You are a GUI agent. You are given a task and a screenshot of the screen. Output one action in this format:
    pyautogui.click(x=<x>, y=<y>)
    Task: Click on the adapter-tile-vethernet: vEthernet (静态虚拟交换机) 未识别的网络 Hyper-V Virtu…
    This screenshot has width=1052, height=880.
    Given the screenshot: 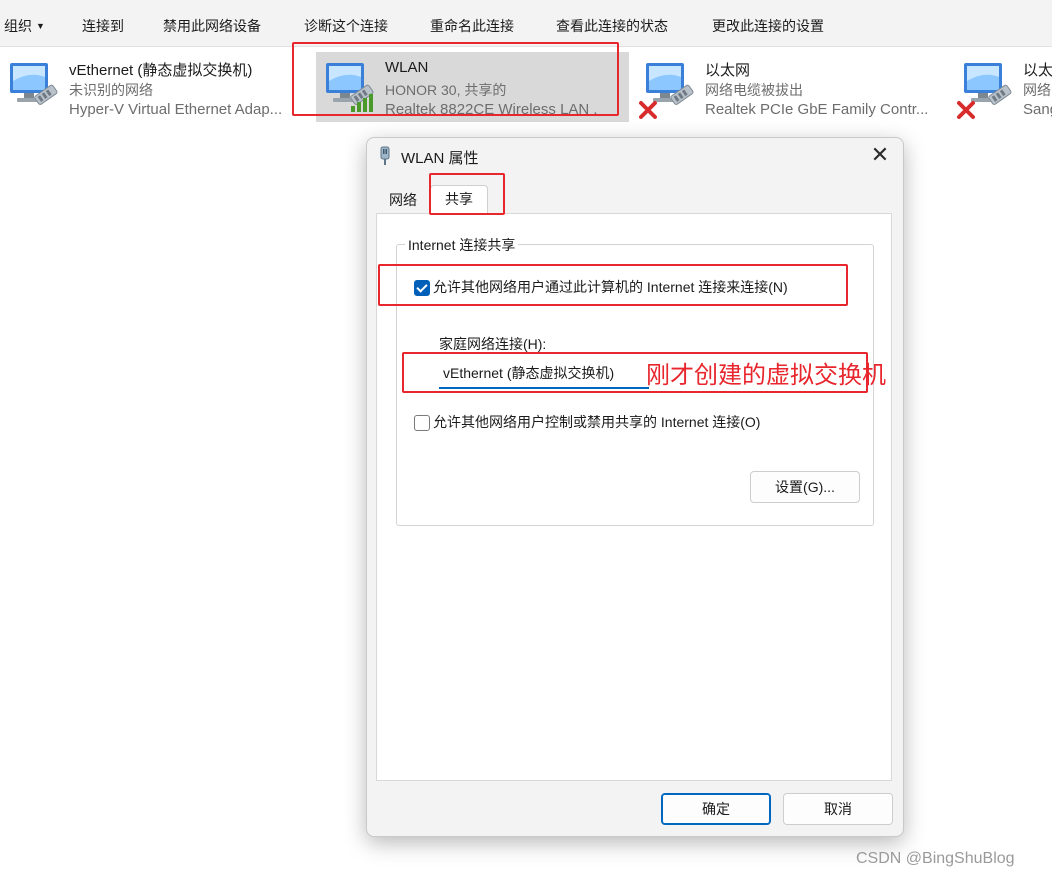 What is the action you would take?
    pyautogui.click(x=146, y=87)
    